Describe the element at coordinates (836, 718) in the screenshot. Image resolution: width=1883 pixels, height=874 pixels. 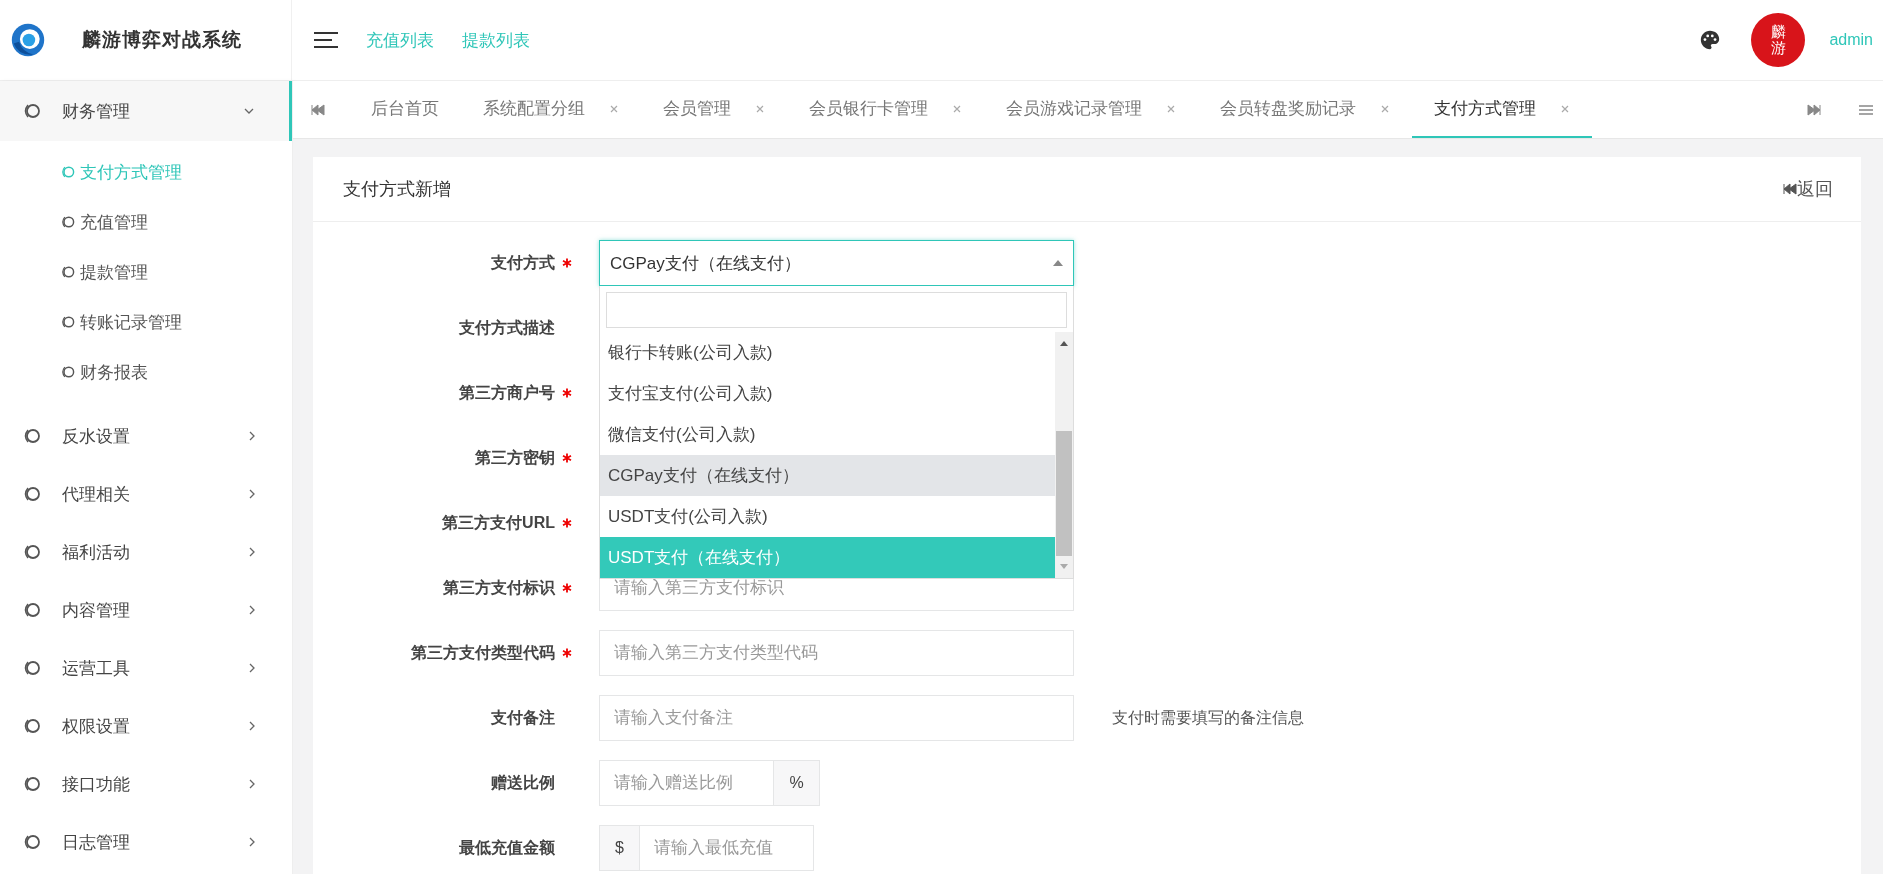
I see `input-field: 请输入支付备注` at that location.